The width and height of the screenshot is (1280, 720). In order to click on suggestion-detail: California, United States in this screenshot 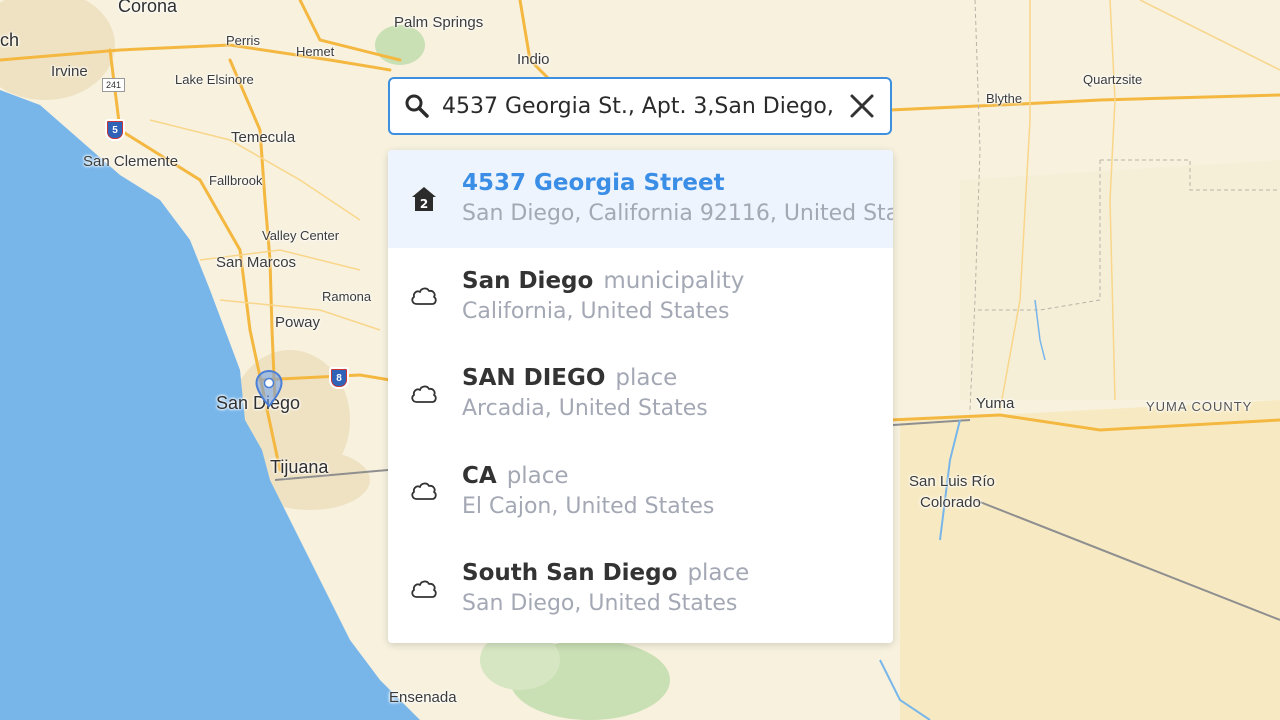, I will do `click(596, 311)`.